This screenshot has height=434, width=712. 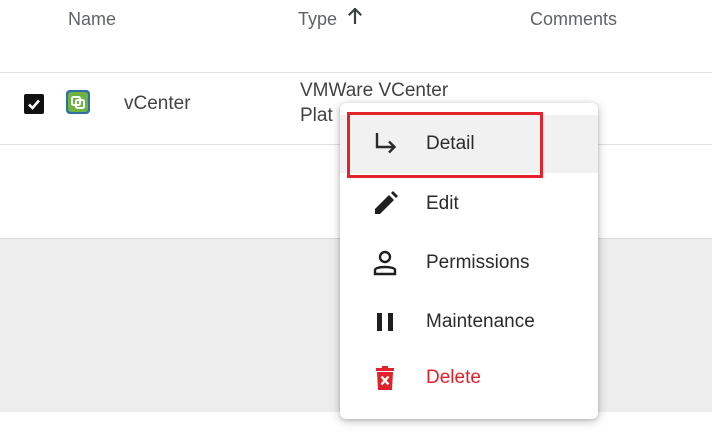 What do you see at coordinates (385, 263) in the screenshot?
I see `person-icon` at bounding box center [385, 263].